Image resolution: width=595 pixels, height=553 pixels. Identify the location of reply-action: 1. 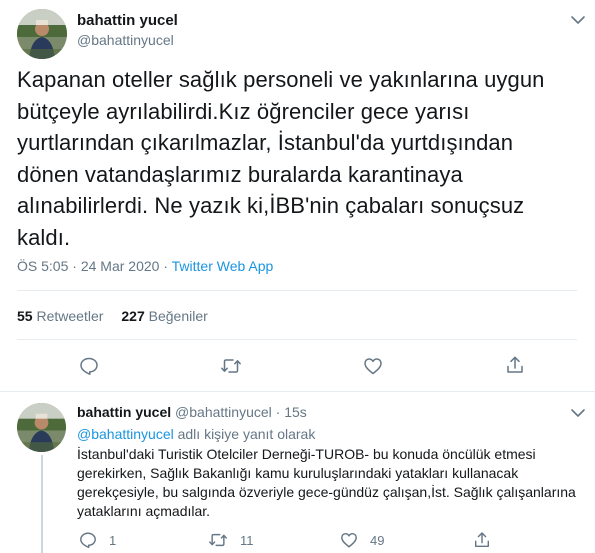
(97, 540).